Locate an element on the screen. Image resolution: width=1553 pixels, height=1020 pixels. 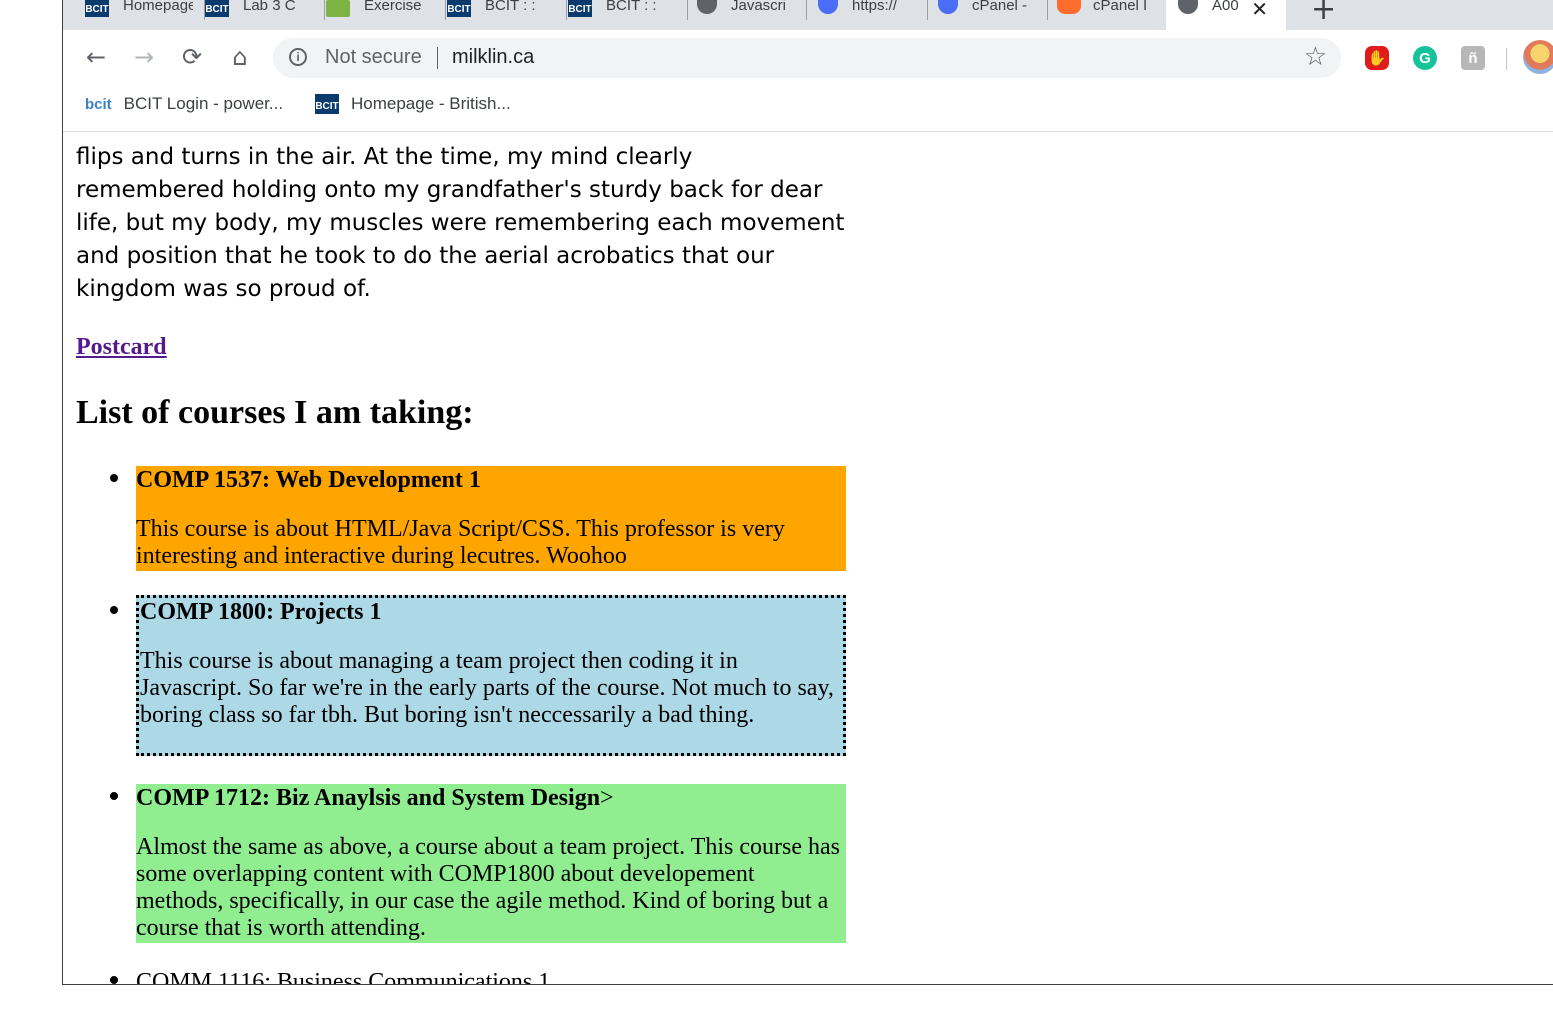
reload-icon: ⟳ is located at coordinates (192, 57).